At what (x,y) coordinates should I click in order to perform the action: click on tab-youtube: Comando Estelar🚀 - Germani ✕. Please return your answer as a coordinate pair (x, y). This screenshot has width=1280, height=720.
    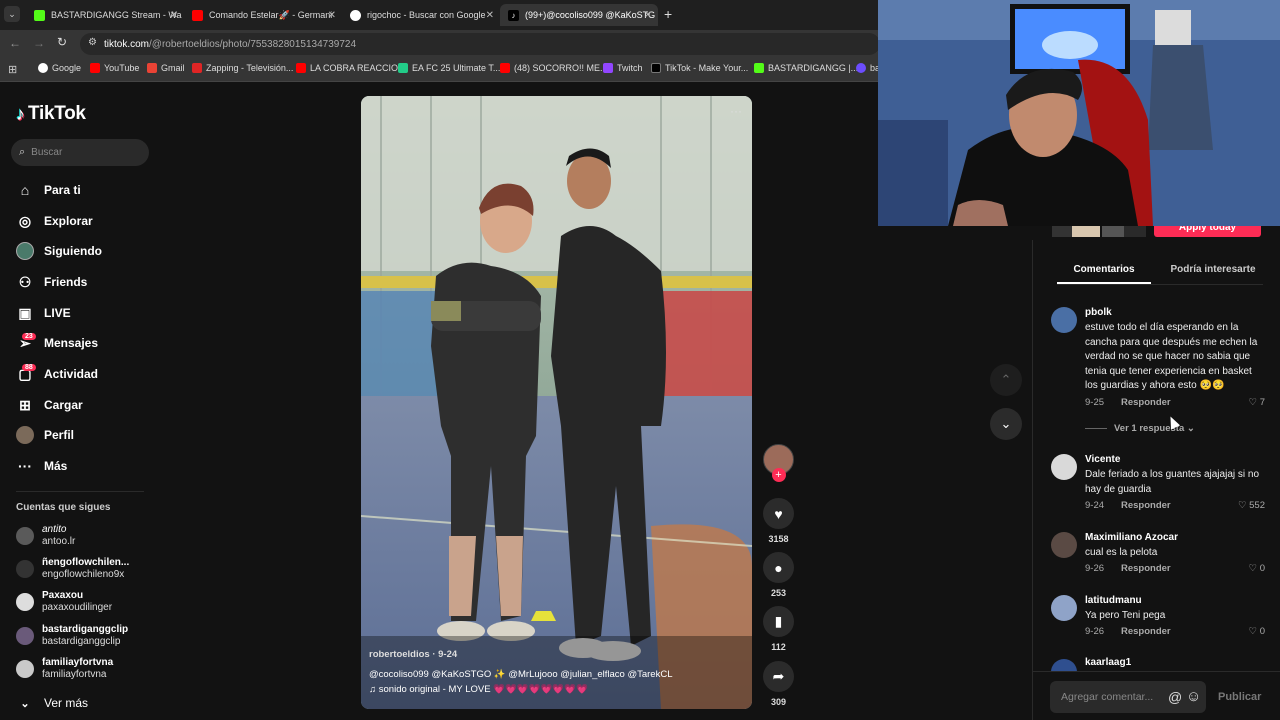
    Looking at the image, I should click on (263, 15).